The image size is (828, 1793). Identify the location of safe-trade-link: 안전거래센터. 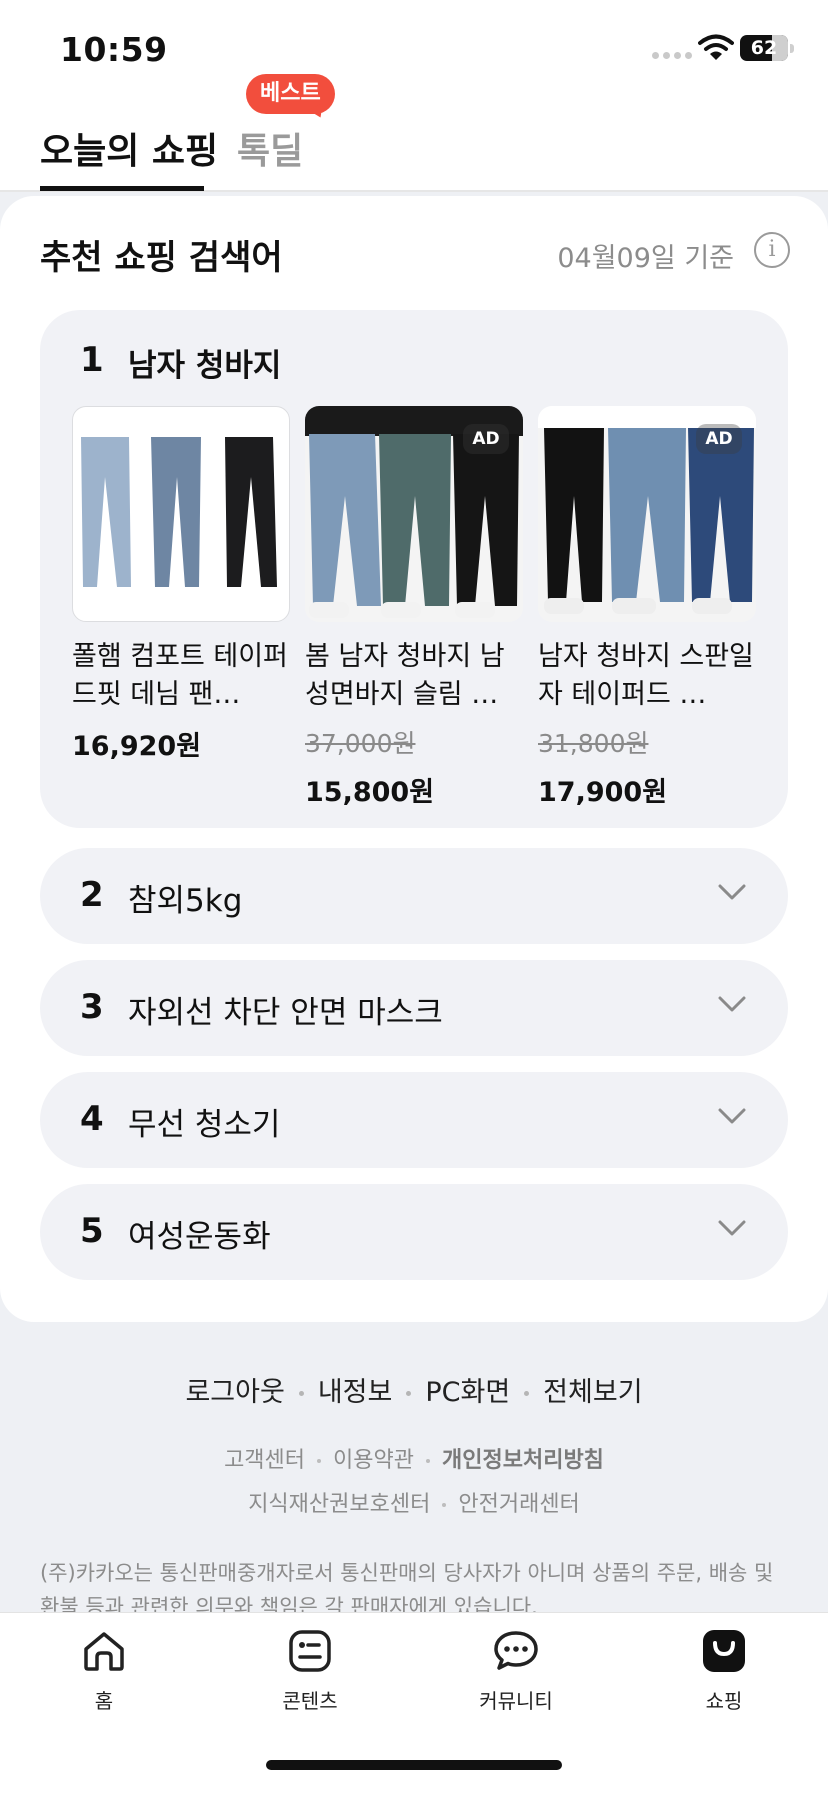
(518, 1504).